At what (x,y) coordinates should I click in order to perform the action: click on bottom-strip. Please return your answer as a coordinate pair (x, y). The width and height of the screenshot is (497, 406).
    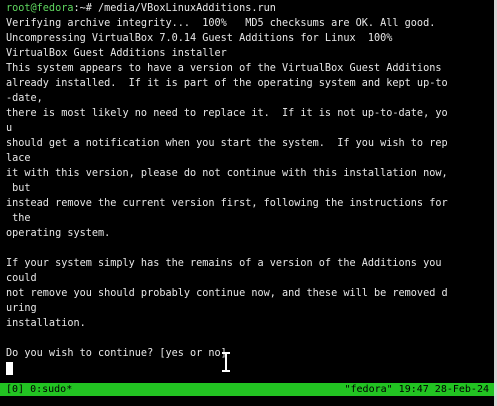
    Looking at the image, I should click on (248, 401).